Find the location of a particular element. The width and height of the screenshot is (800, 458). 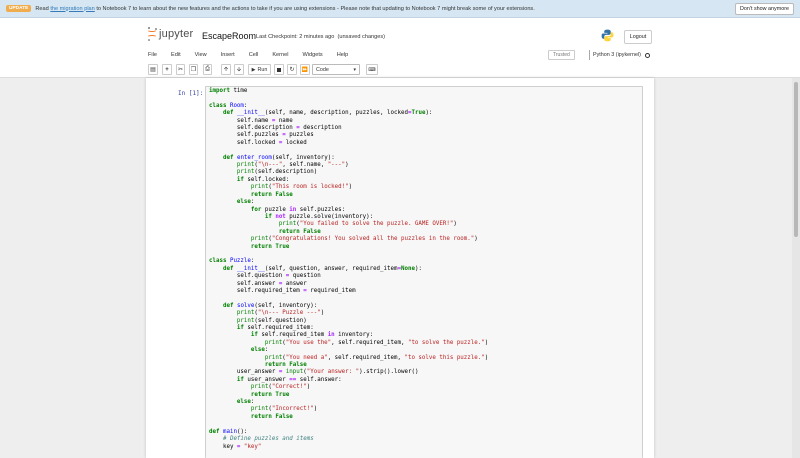

run-button: ▶ Run is located at coordinates (259, 69).